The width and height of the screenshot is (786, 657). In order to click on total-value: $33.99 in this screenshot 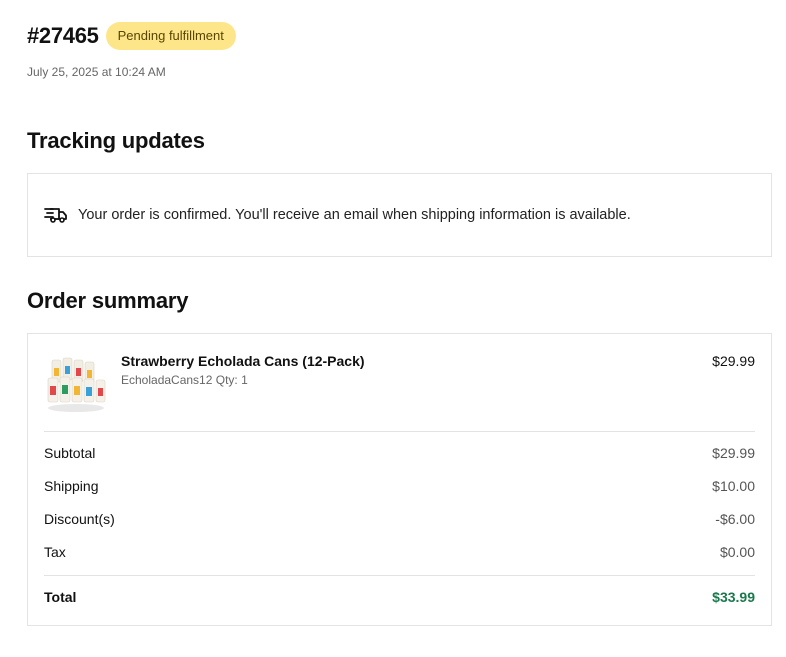, I will do `click(733, 597)`.